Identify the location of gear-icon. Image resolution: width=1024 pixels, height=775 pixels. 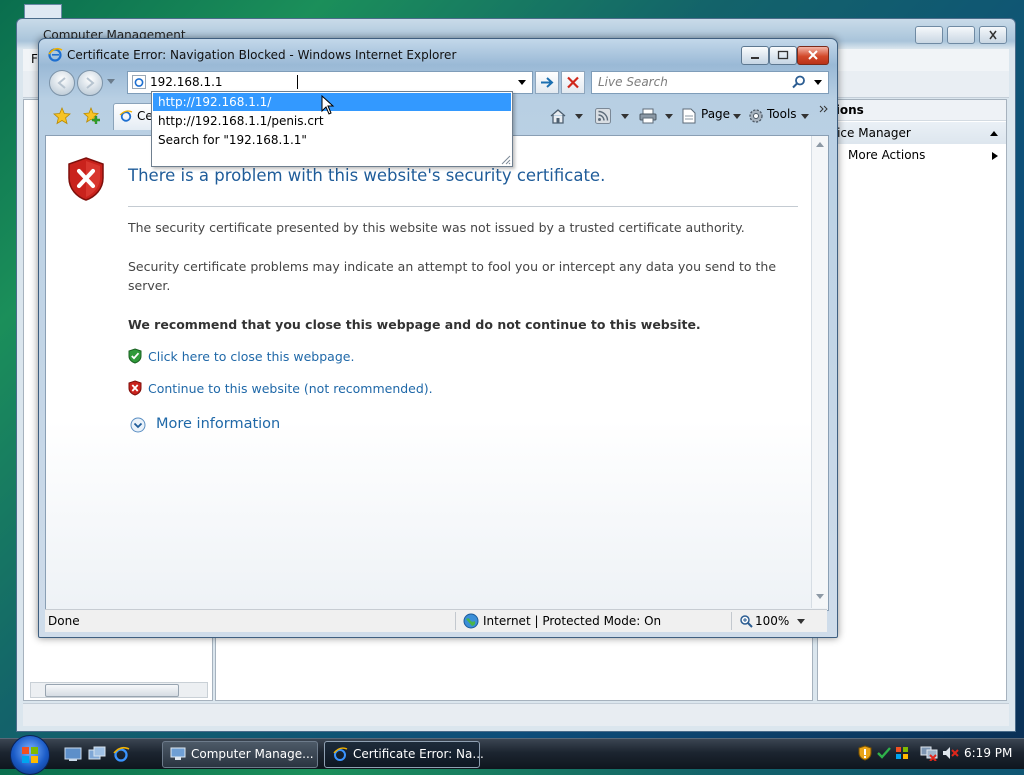
(756, 116).